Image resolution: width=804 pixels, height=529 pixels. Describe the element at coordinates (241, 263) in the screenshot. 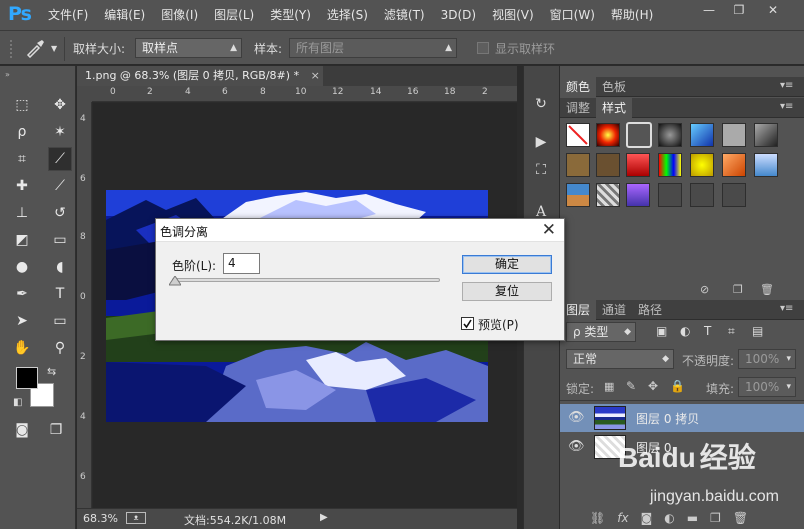

I see `levels-input: 4` at that location.